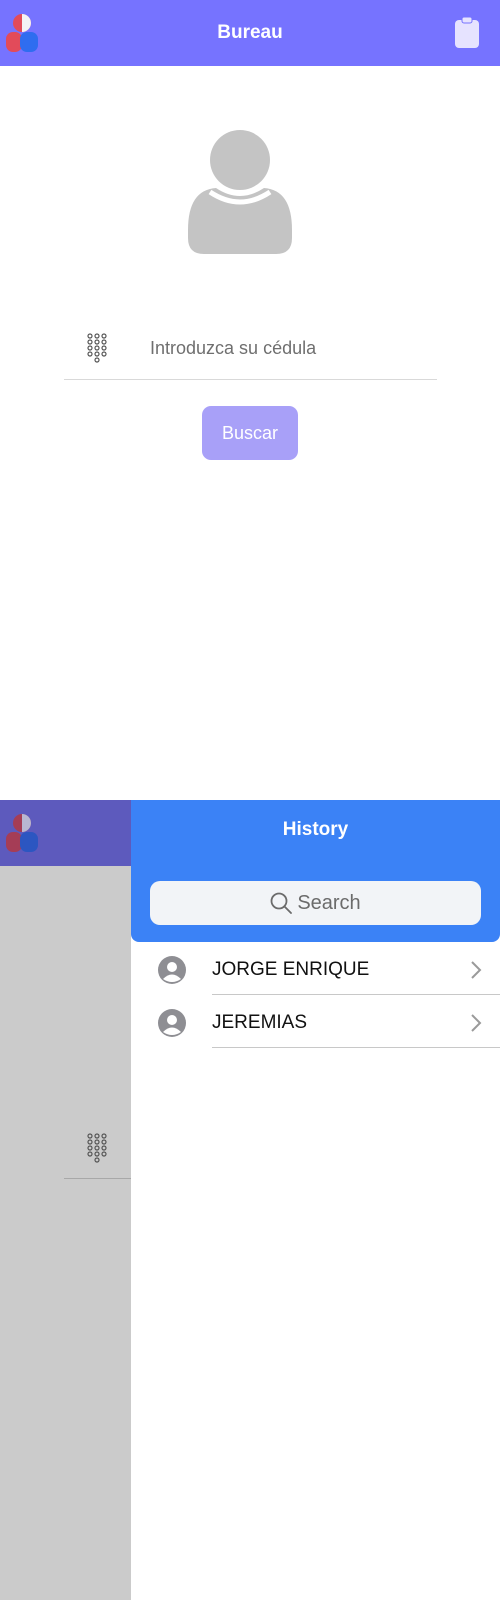 Image resolution: width=500 pixels, height=1600 pixels. Describe the element at coordinates (467, 33) in the screenshot. I see `clipboard-icon` at that location.